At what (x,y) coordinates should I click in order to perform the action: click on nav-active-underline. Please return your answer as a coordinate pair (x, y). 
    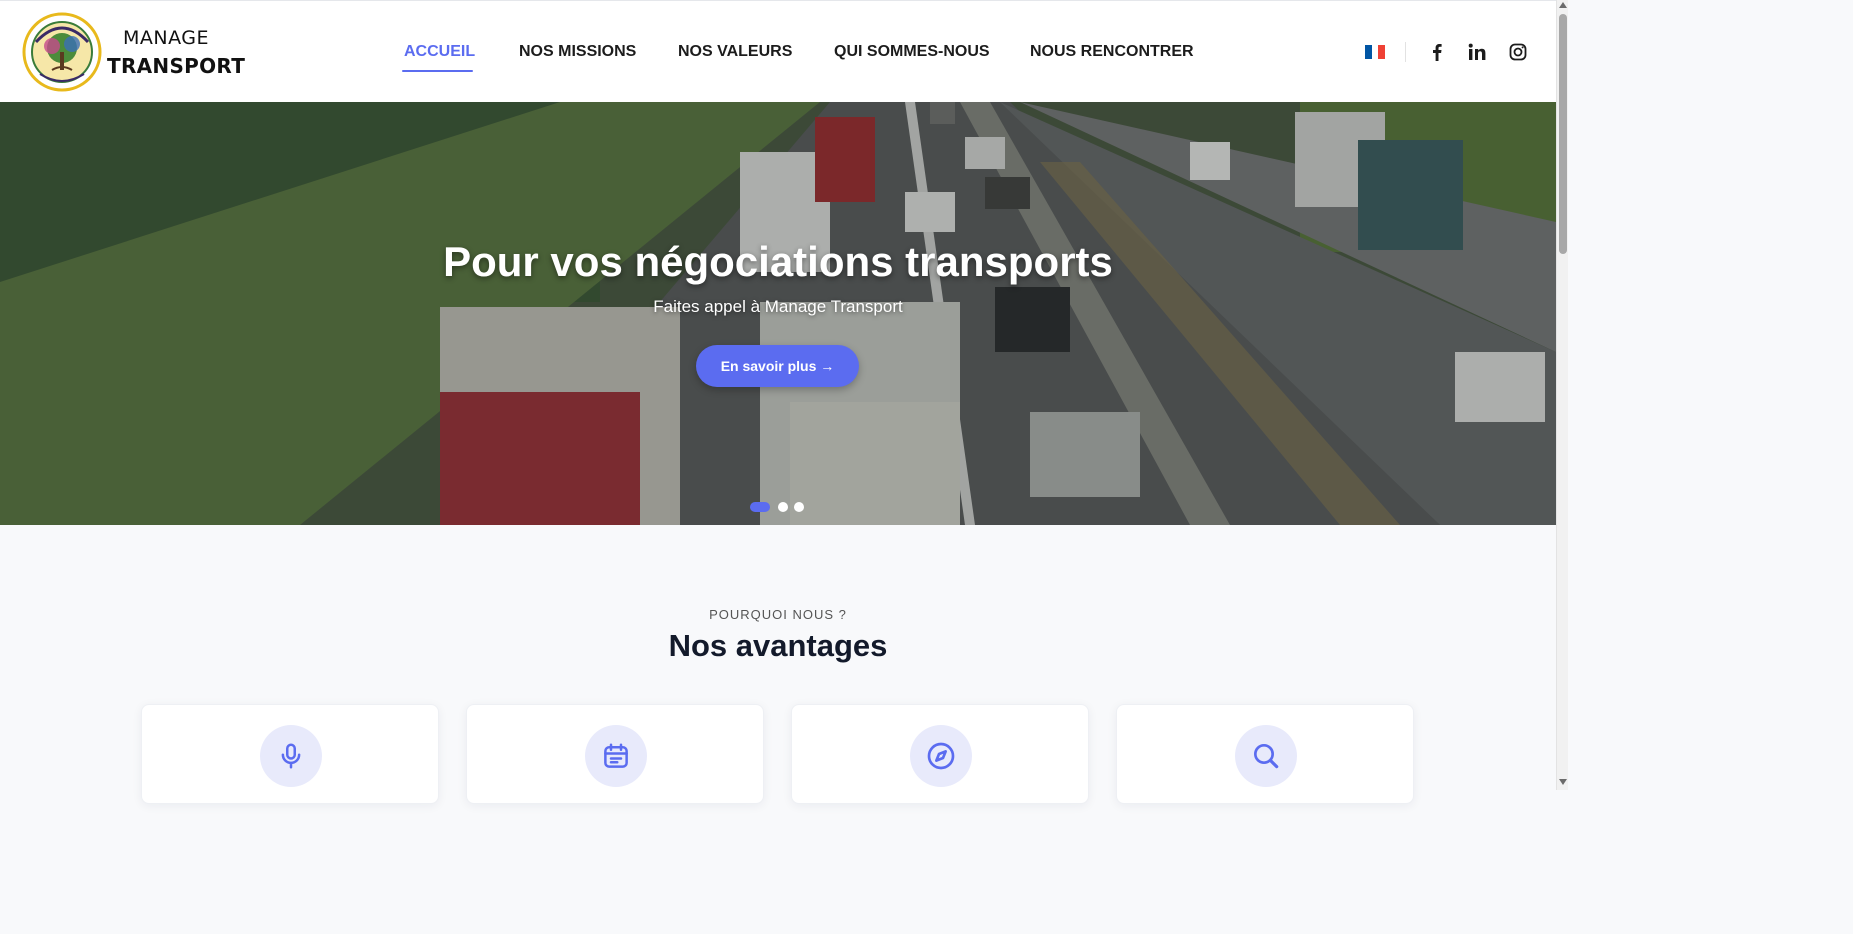
    Looking at the image, I should click on (437, 71).